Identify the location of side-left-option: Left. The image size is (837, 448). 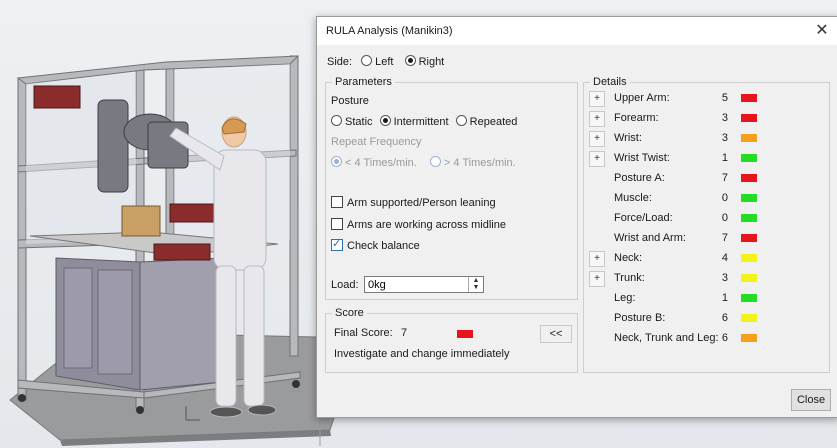
(378, 61).